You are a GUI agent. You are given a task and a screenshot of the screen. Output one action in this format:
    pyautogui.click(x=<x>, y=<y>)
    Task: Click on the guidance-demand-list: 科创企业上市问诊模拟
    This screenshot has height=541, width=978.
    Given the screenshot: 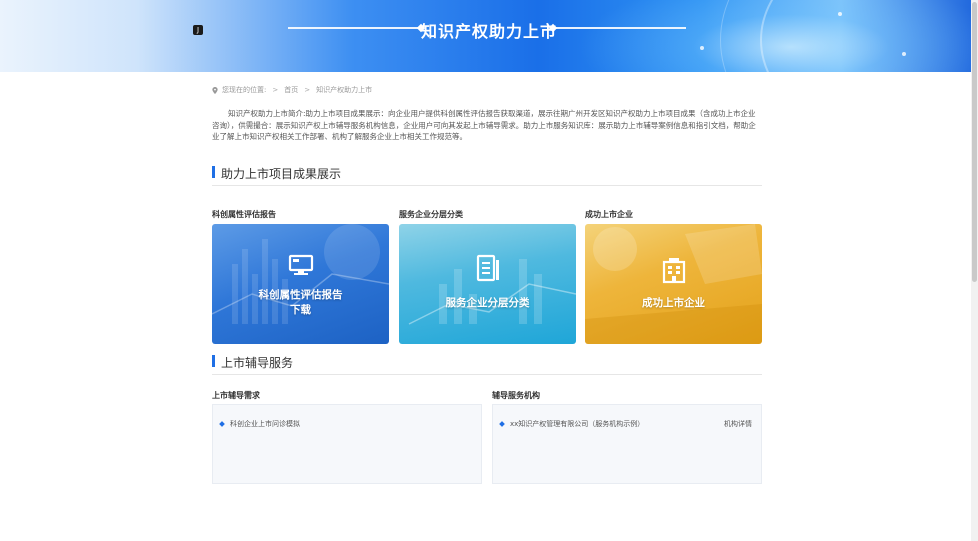 What is the action you would take?
    pyautogui.click(x=347, y=444)
    